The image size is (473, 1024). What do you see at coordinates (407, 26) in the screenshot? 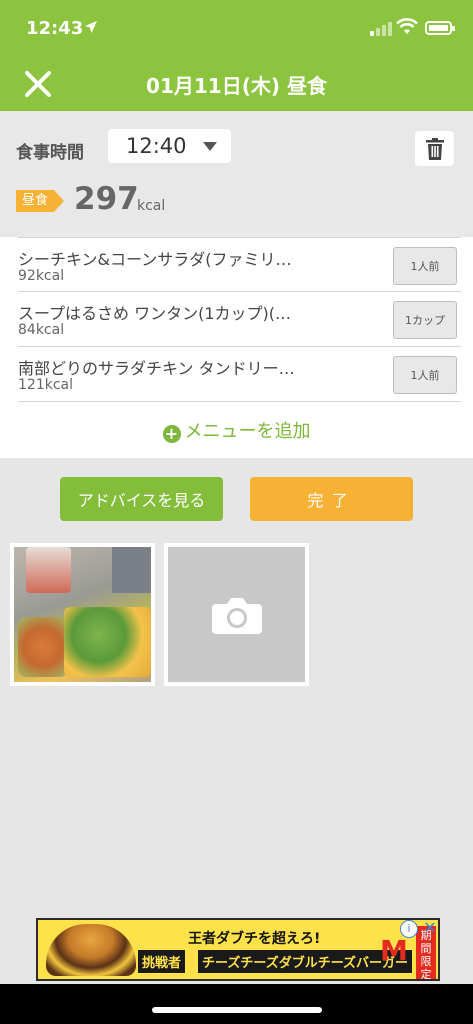
I see `wifi-icon` at bounding box center [407, 26].